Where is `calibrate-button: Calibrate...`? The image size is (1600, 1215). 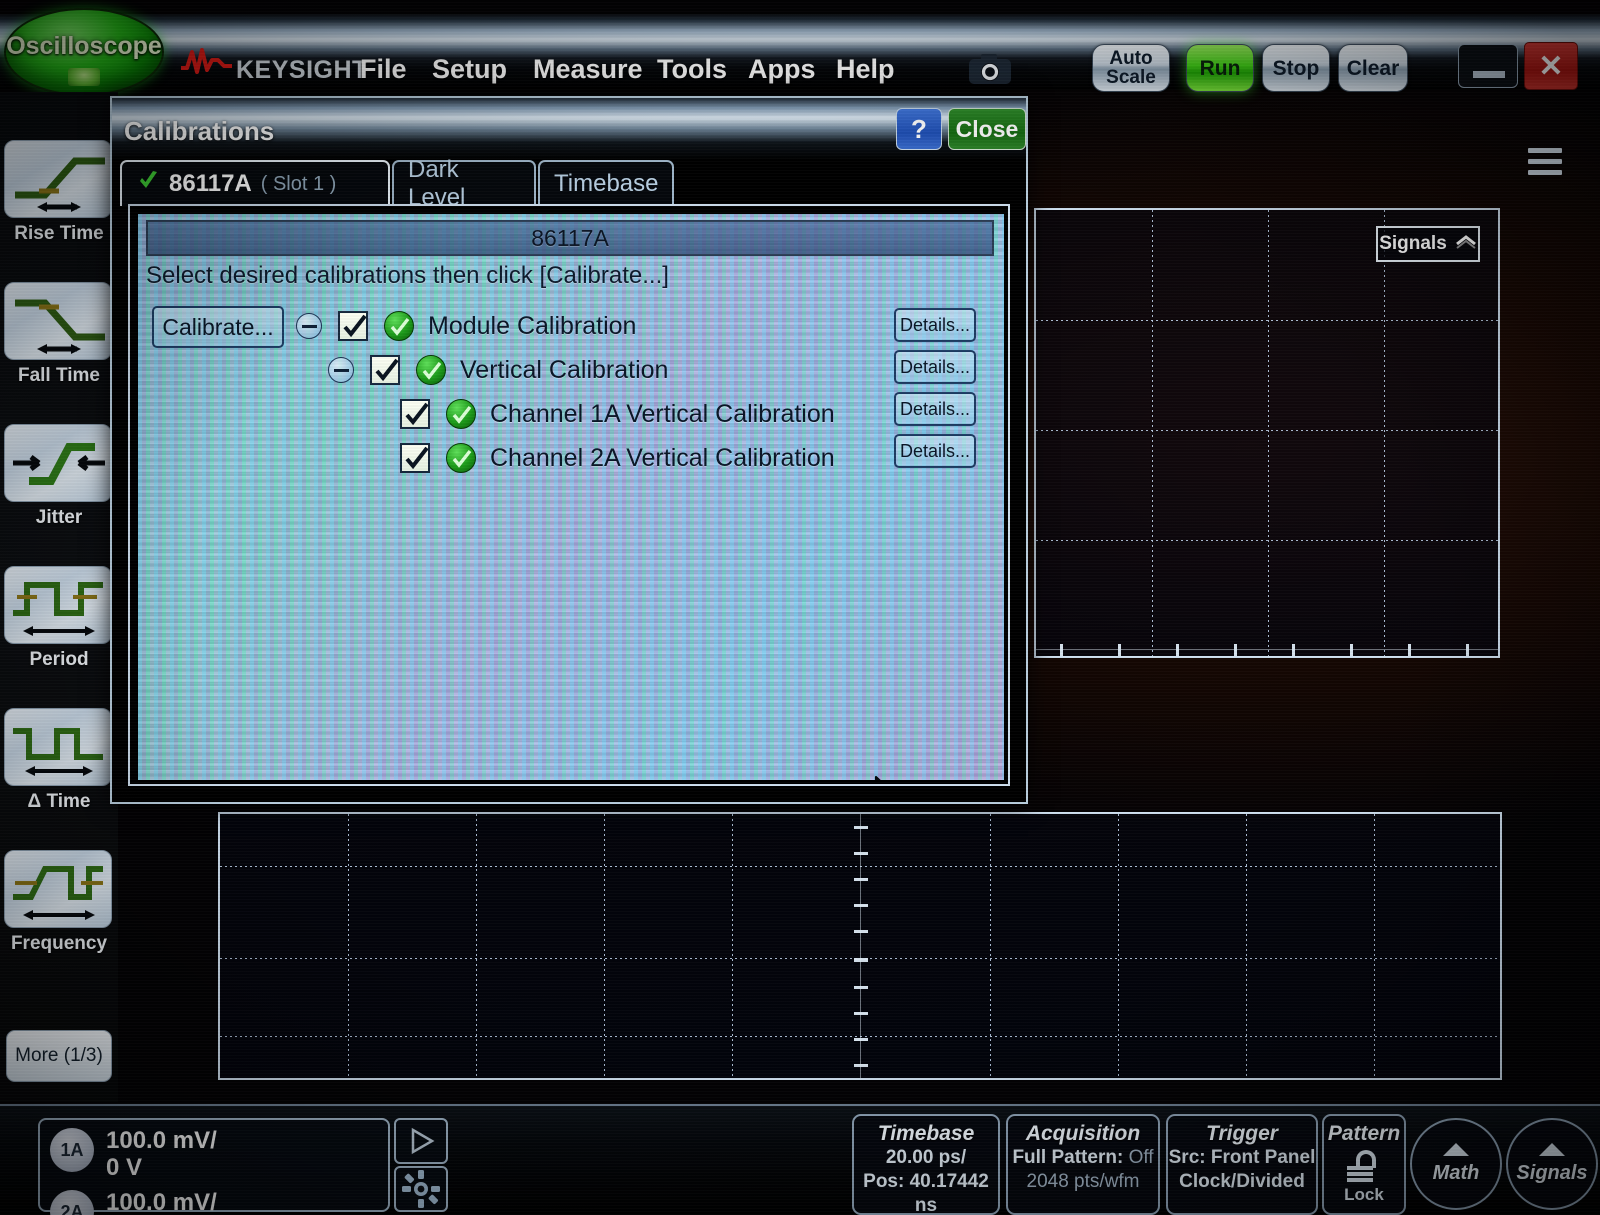
calibrate-button: Calibrate... is located at coordinates (218, 327).